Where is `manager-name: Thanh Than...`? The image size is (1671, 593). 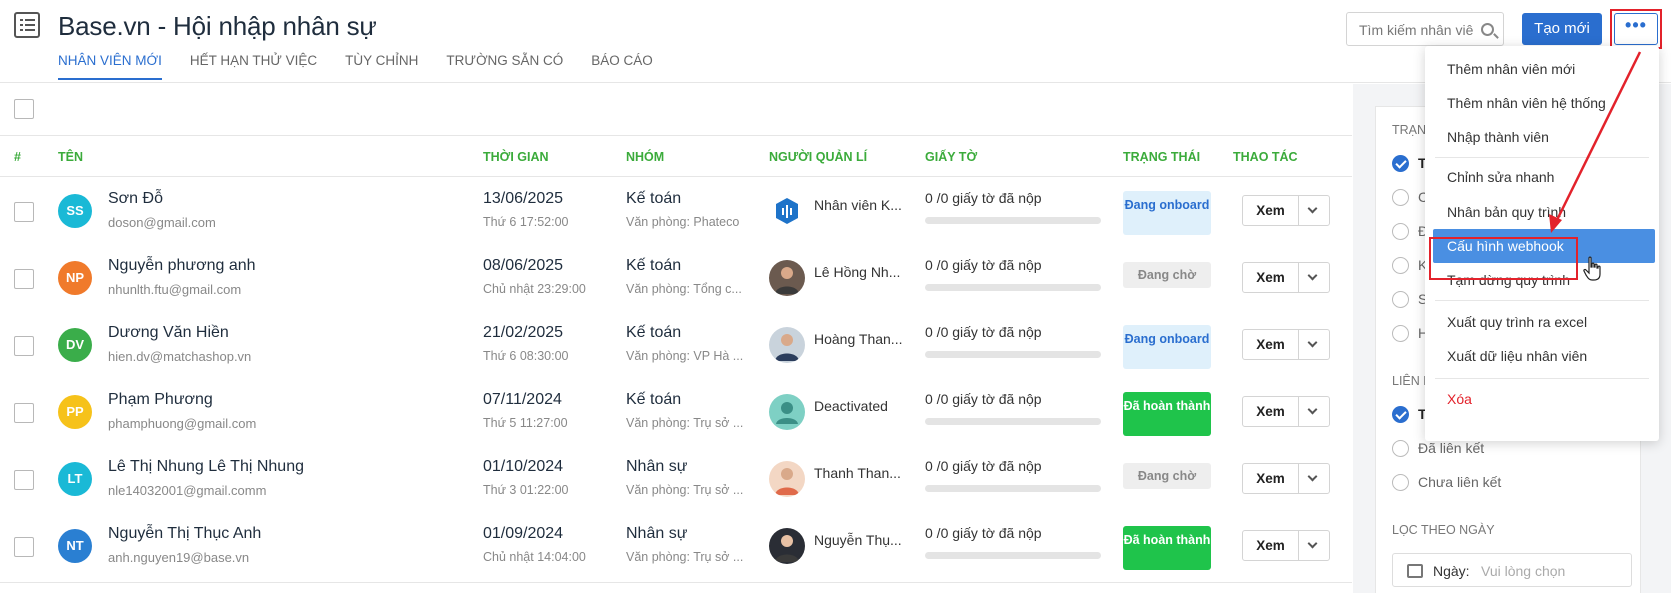
manager-name: Thanh Than... is located at coordinates (857, 473).